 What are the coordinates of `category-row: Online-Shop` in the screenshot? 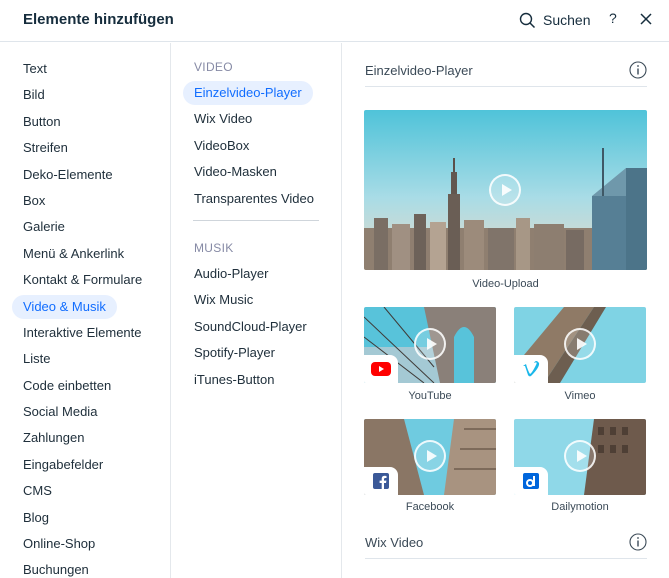 It's located at (82, 544).